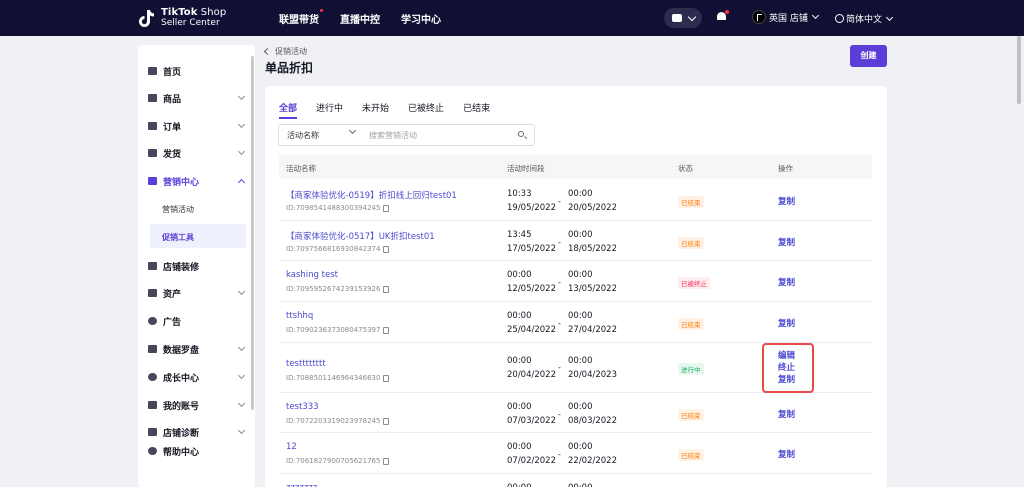 Image resolution: width=1024 pixels, height=487 pixels. I want to click on shop-avatar, so click(759, 17).